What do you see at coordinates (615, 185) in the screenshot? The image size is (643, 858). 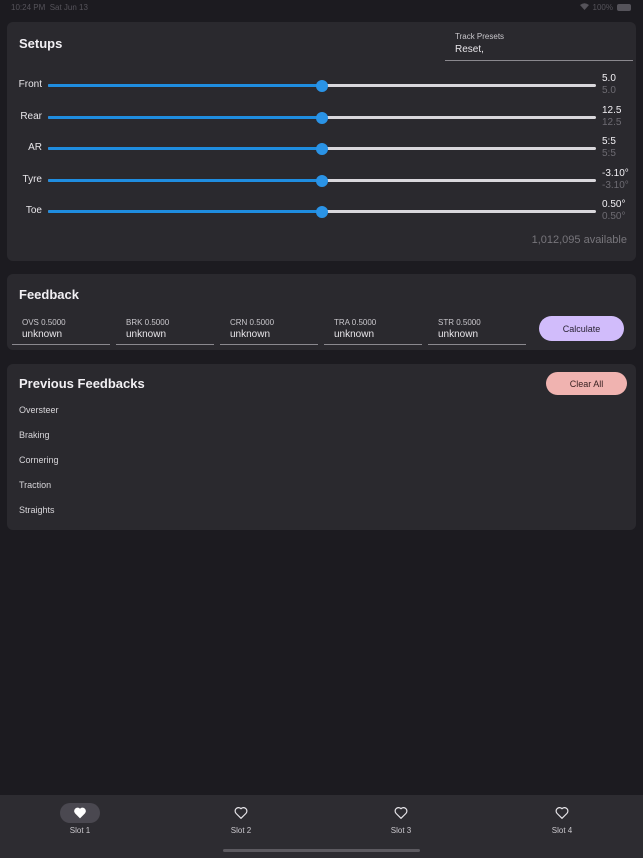 I see `slider-previous-value: -3.10°` at bounding box center [615, 185].